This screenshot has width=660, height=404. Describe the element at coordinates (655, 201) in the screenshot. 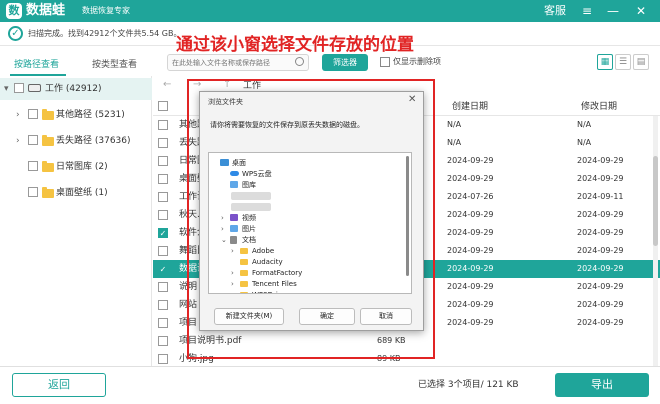

I see `list-scrollbar-thumb` at that location.